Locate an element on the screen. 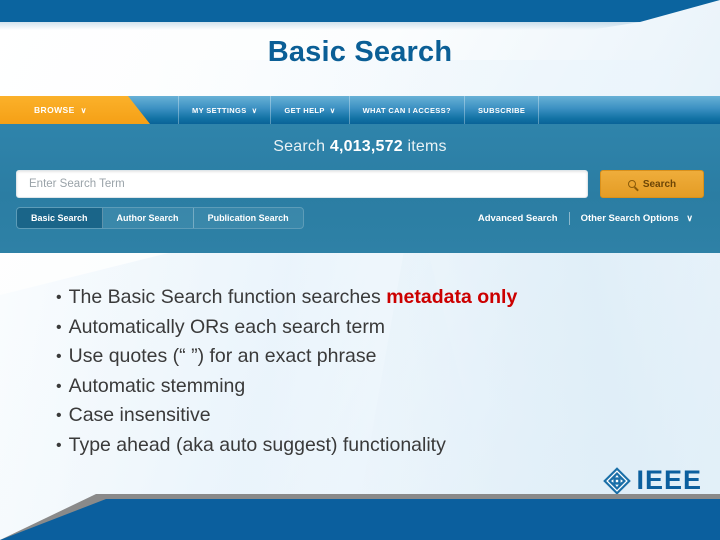  search-count-heading: Search 4,013,572 items is located at coordinates (360, 147).